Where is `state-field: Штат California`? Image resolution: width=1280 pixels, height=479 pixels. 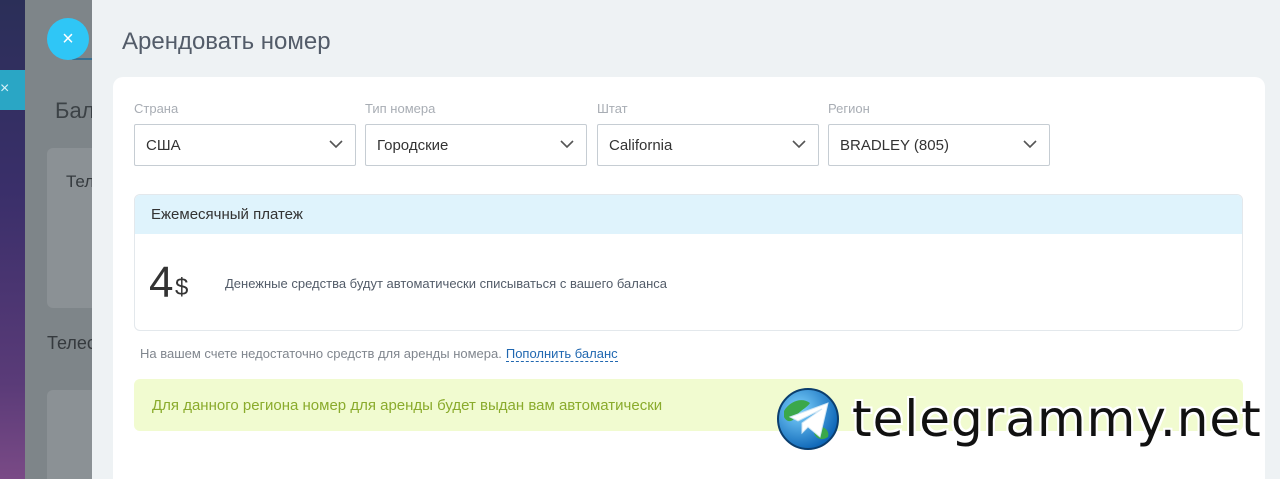 state-field: Штат California is located at coordinates (708, 133).